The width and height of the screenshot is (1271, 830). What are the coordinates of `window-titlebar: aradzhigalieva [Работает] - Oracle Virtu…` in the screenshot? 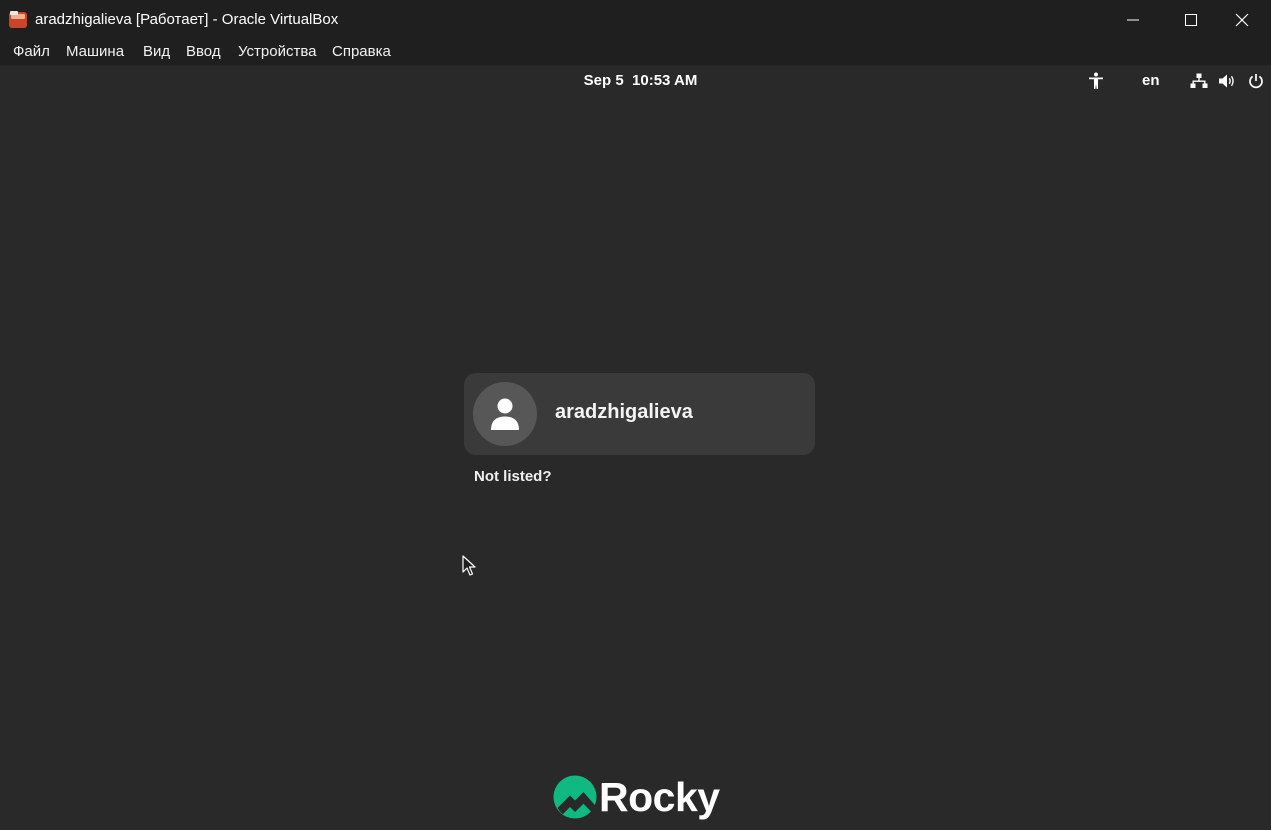 It's located at (635, 19).